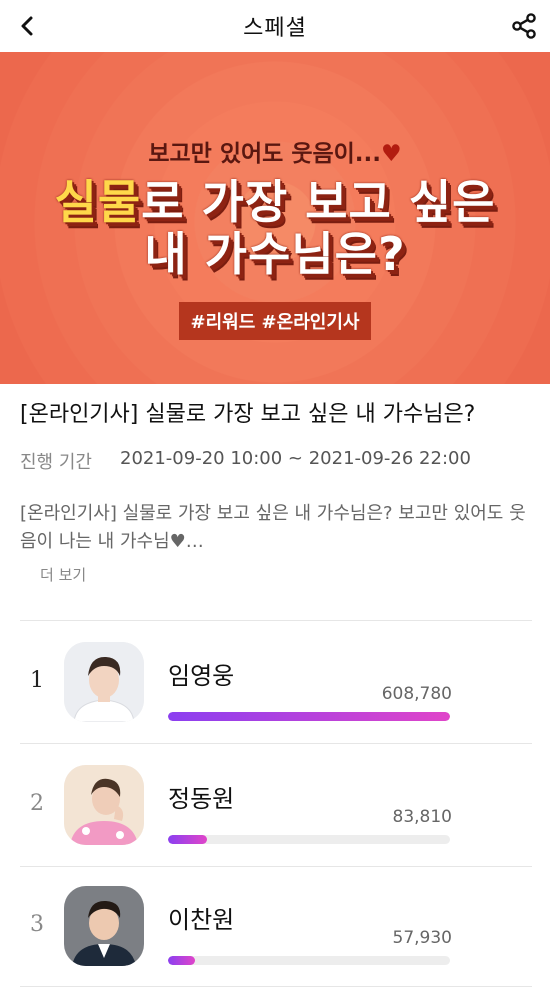 This screenshot has width=550, height=988. Describe the element at coordinates (275, 154) in the screenshot. I see `banner-subtitle: 보고만 있어도 웃음이...♥` at that location.